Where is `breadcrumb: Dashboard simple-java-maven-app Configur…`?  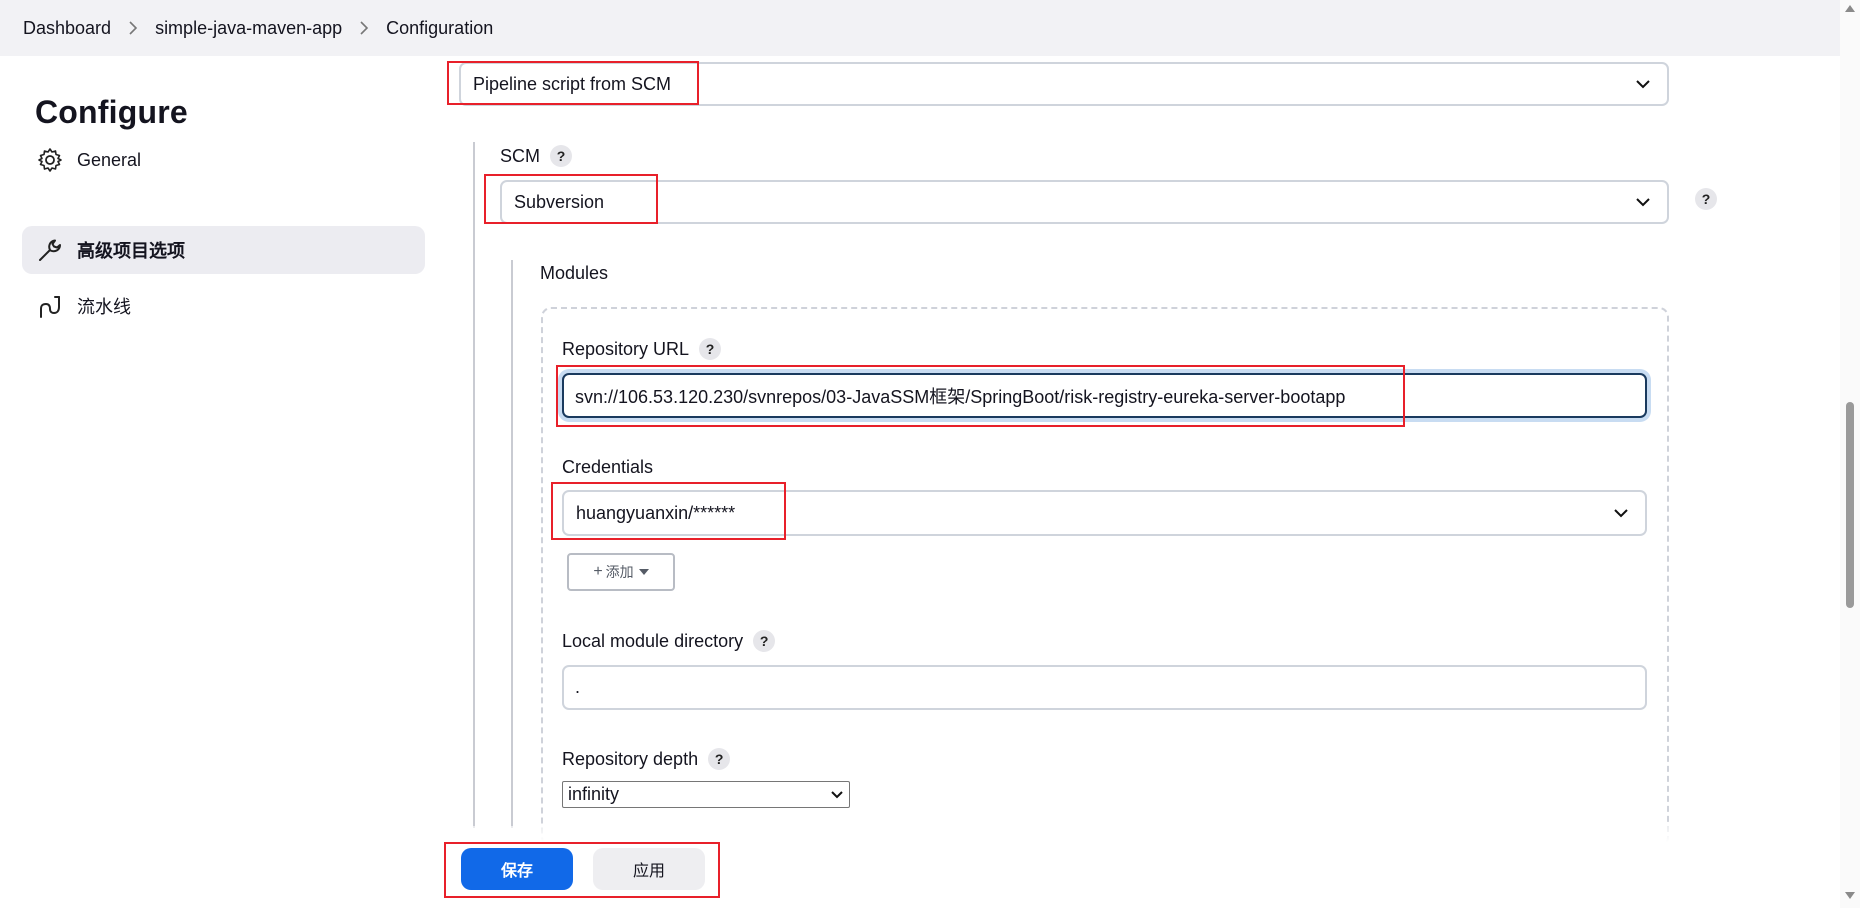
breadcrumb: Dashboard simple-java-maven-app Configur… is located at coordinates (920, 28).